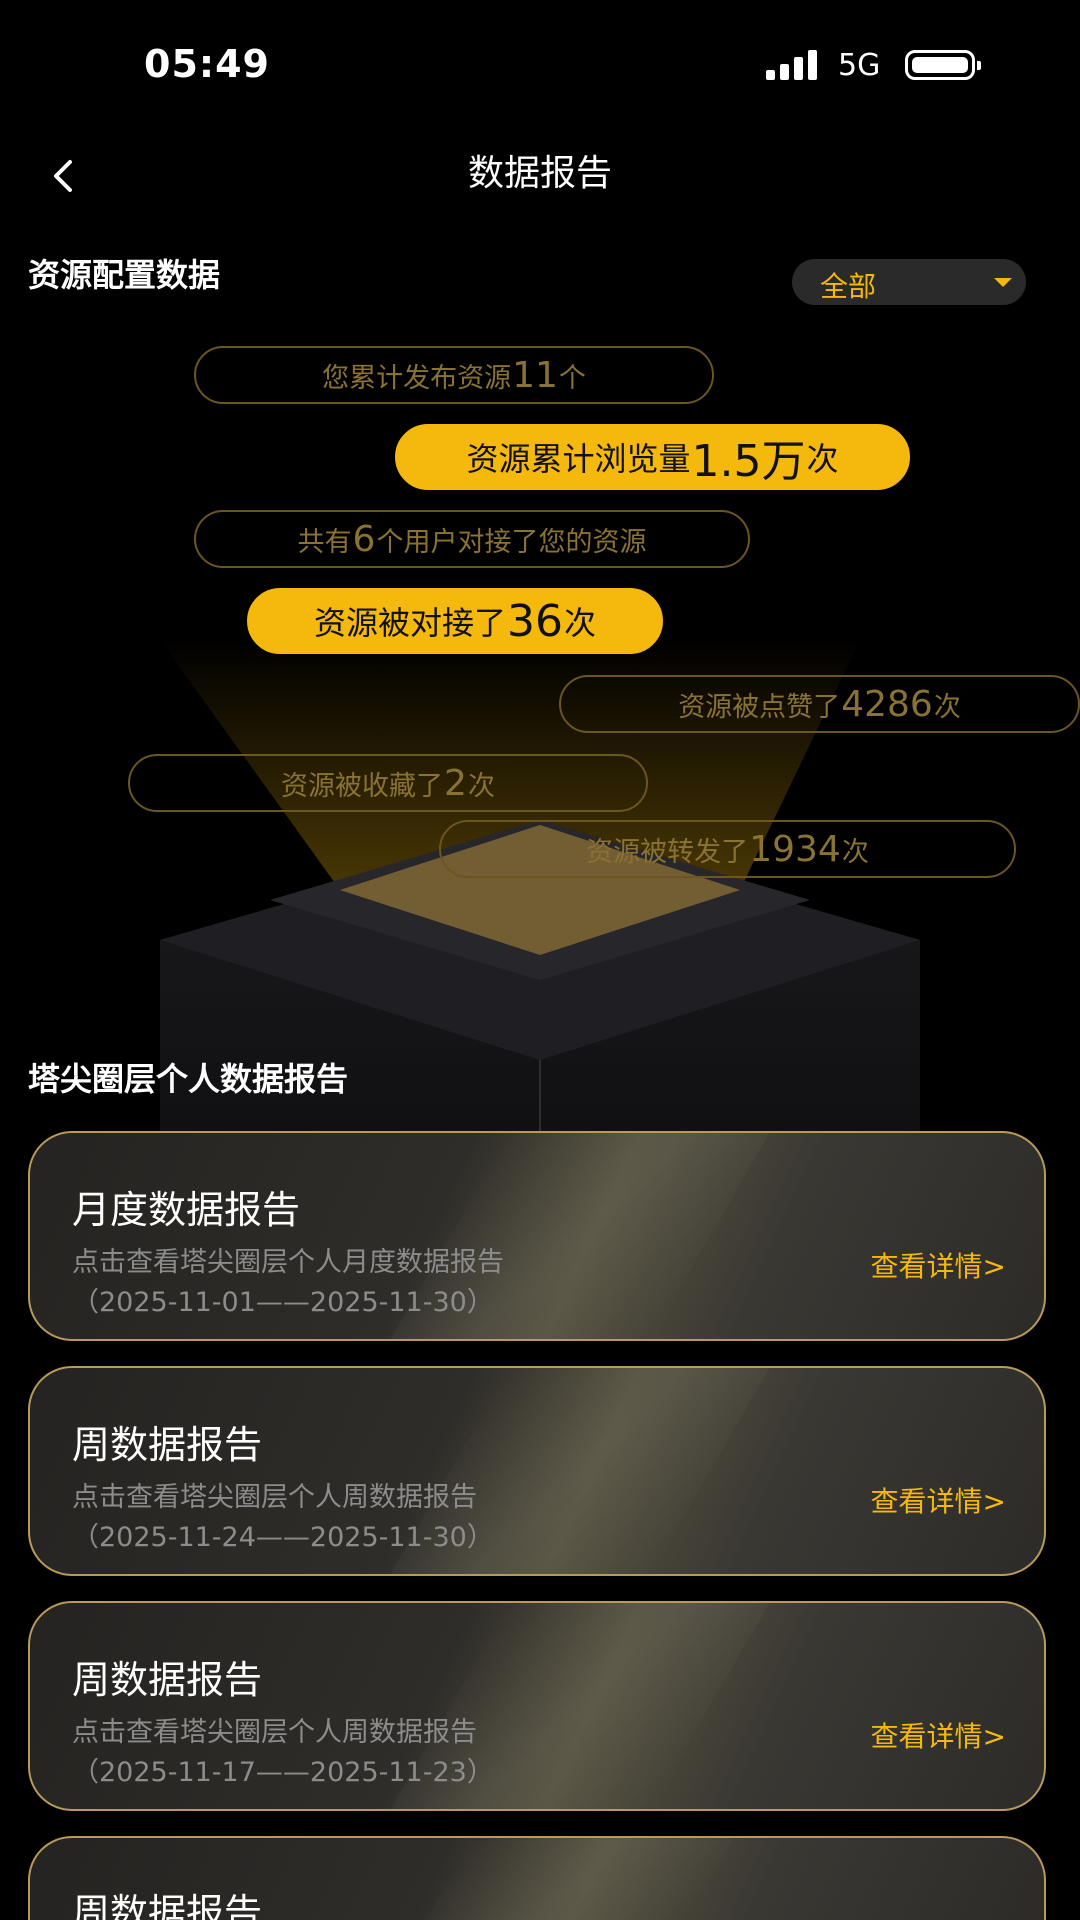 The image size is (1080, 1920). I want to click on status-bar: 05:49 5G, so click(540, 65).